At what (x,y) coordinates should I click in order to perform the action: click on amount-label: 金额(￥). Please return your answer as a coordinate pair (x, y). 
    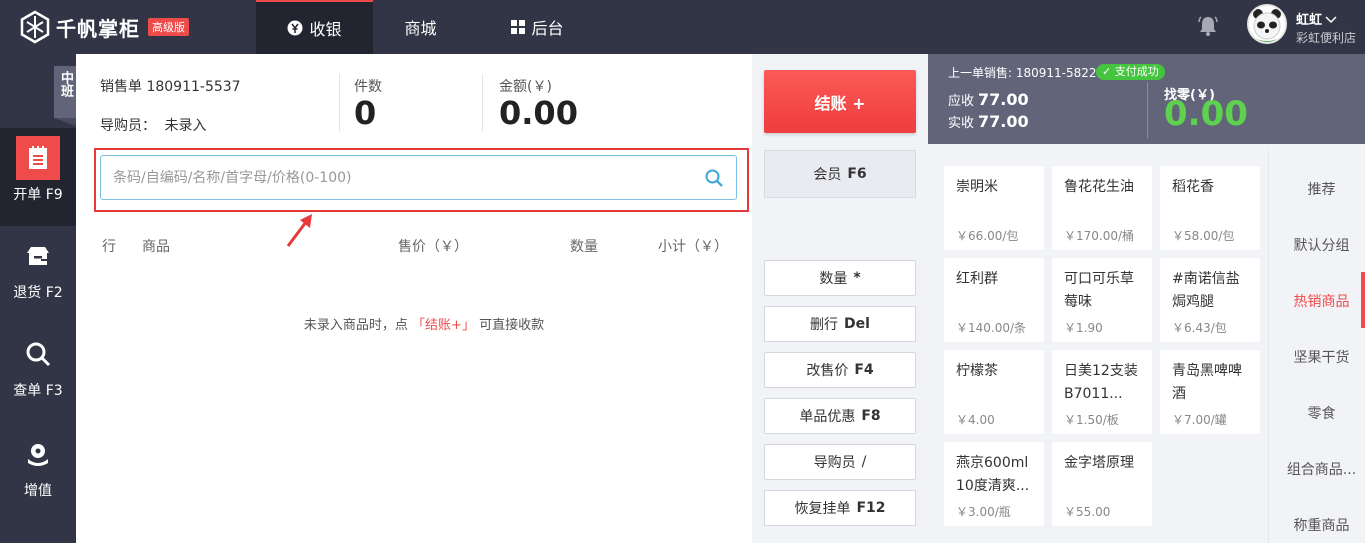
    Looking at the image, I should click on (525, 87).